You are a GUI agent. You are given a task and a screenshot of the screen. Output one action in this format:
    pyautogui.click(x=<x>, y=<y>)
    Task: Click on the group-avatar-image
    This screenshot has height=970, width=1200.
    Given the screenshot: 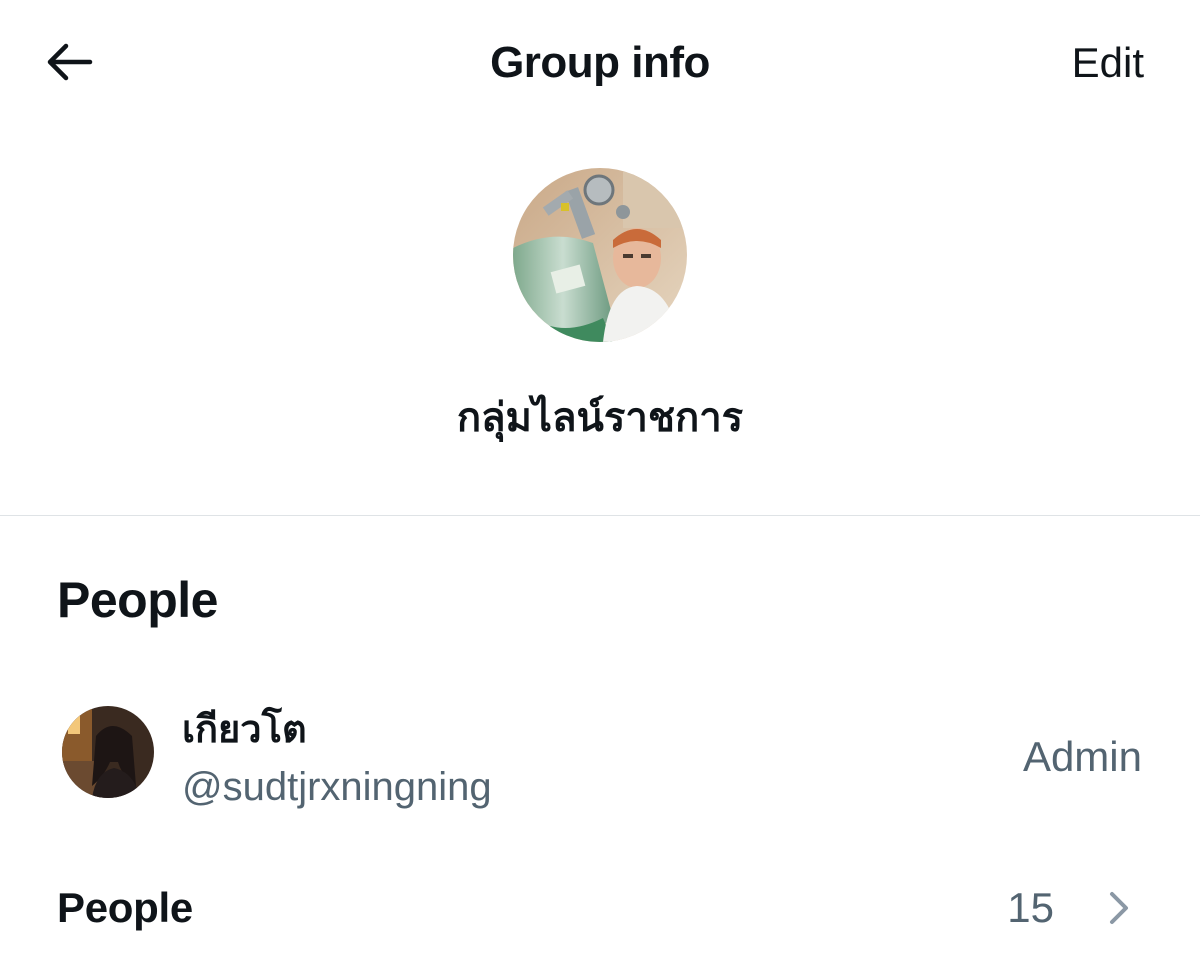 What is the action you would take?
    pyautogui.click(x=600, y=255)
    